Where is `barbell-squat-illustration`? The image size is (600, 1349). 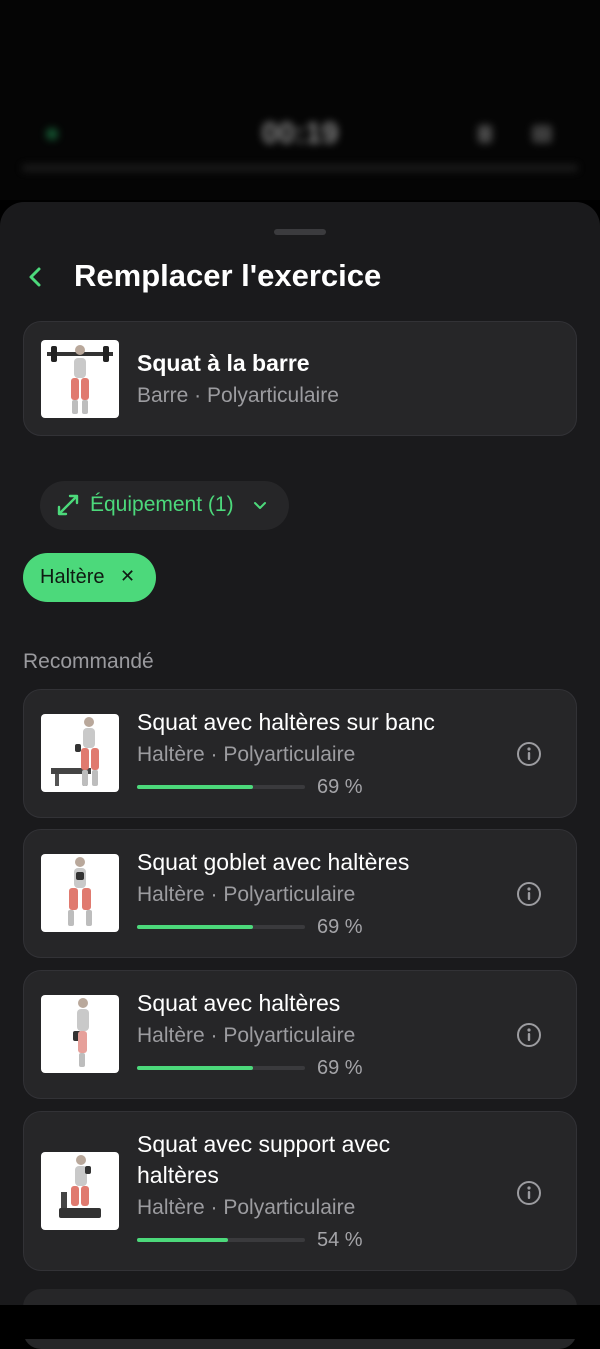
barbell-squat-illustration is located at coordinates (80, 379).